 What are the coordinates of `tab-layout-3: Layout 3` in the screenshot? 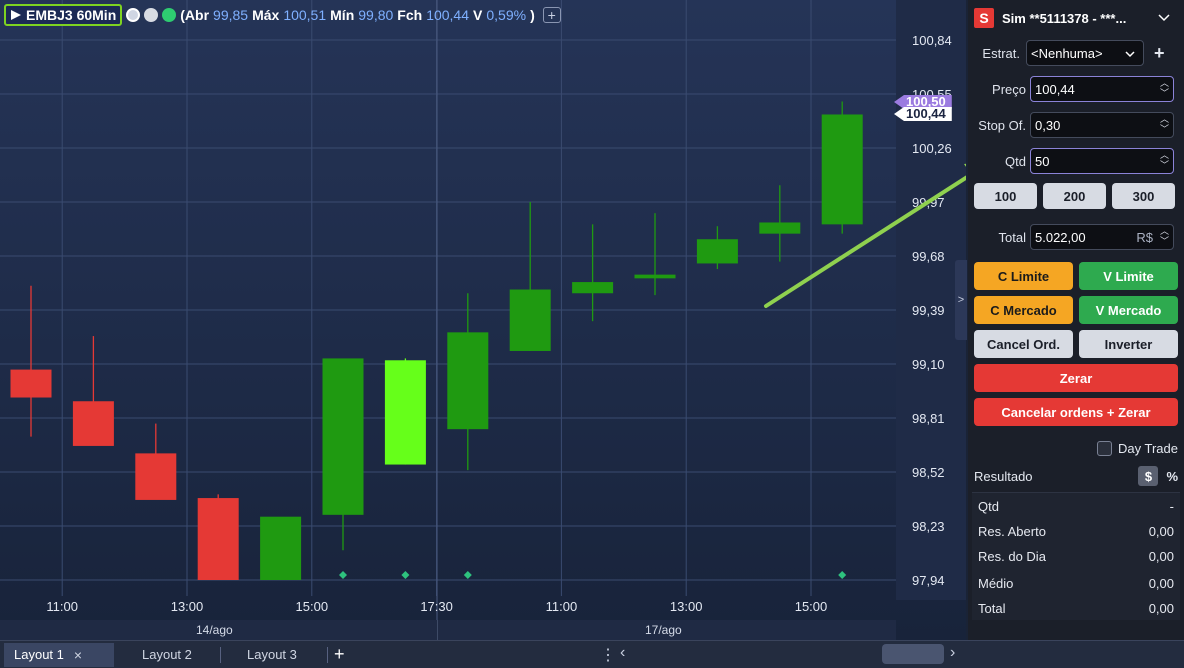 It's located at (274, 655).